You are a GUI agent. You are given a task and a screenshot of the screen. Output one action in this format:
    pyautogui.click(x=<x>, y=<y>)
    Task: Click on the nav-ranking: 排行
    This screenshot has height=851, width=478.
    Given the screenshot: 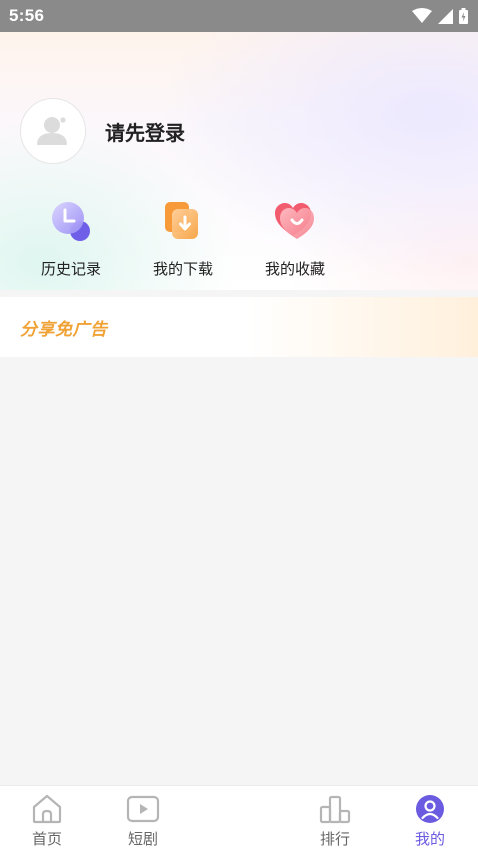 What is the action you would take?
    pyautogui.click(x=335, y=821)
    